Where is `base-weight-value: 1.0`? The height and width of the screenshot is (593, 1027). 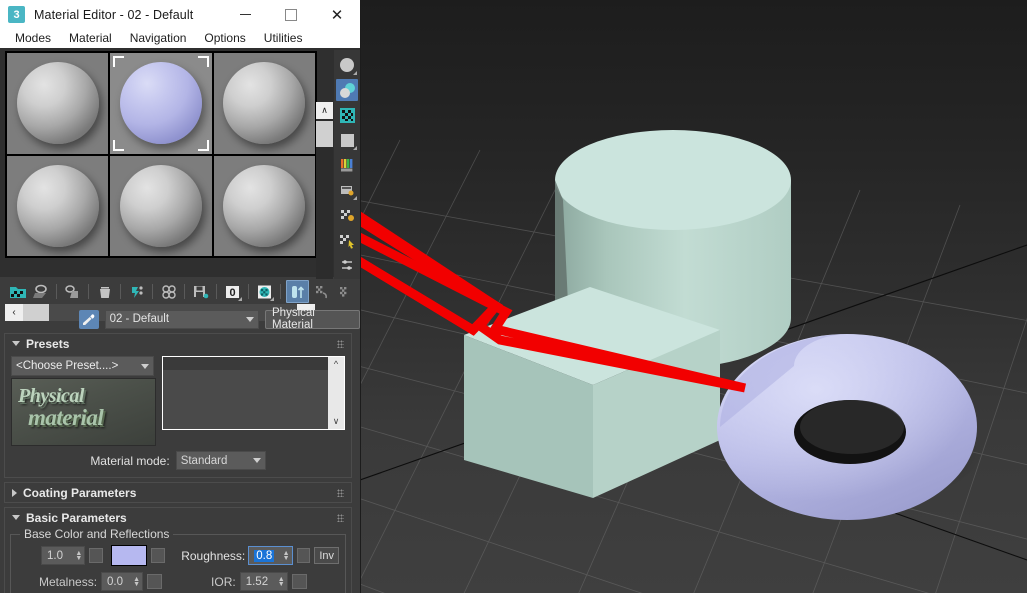 base-weight-value: 1.0 is located at coordinates (55, 555).